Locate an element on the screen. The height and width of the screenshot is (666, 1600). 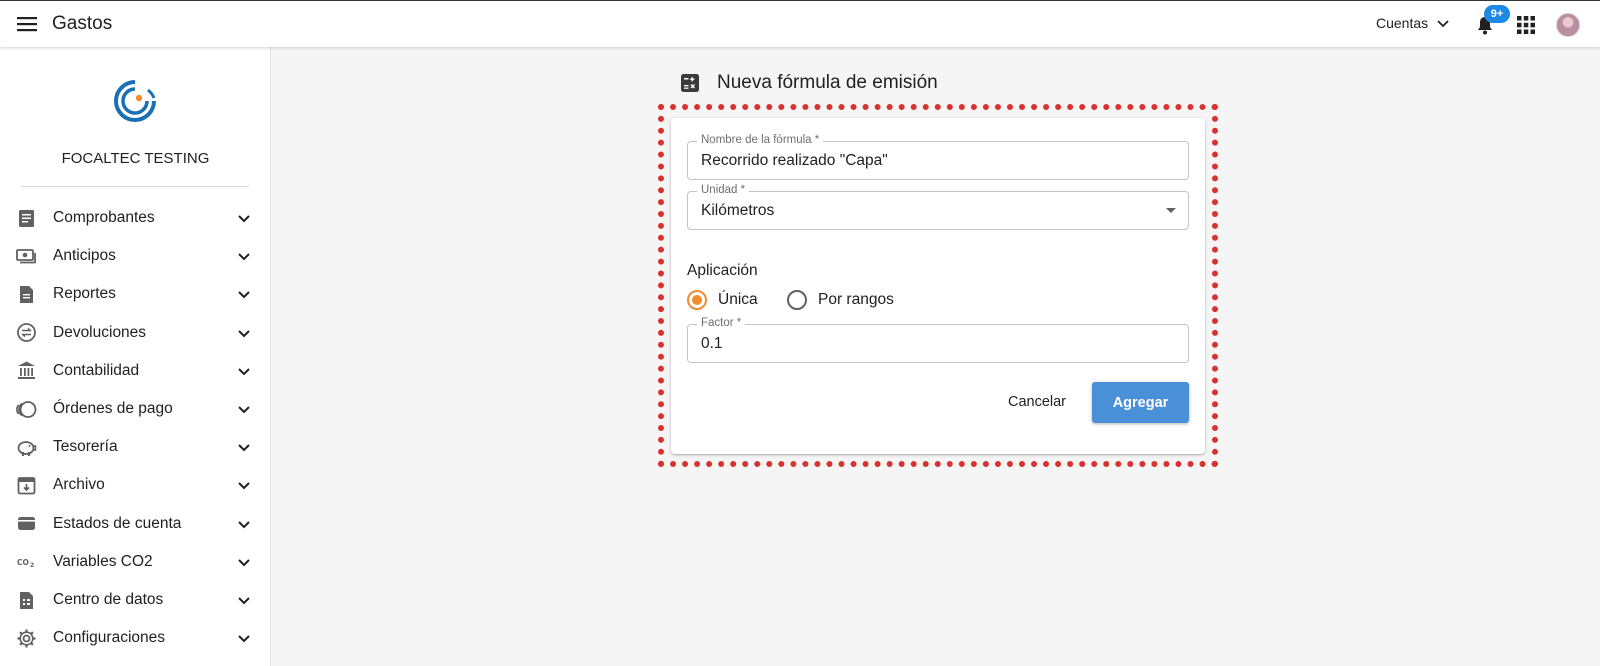
bank-icon is located at coordinates (26, 370).